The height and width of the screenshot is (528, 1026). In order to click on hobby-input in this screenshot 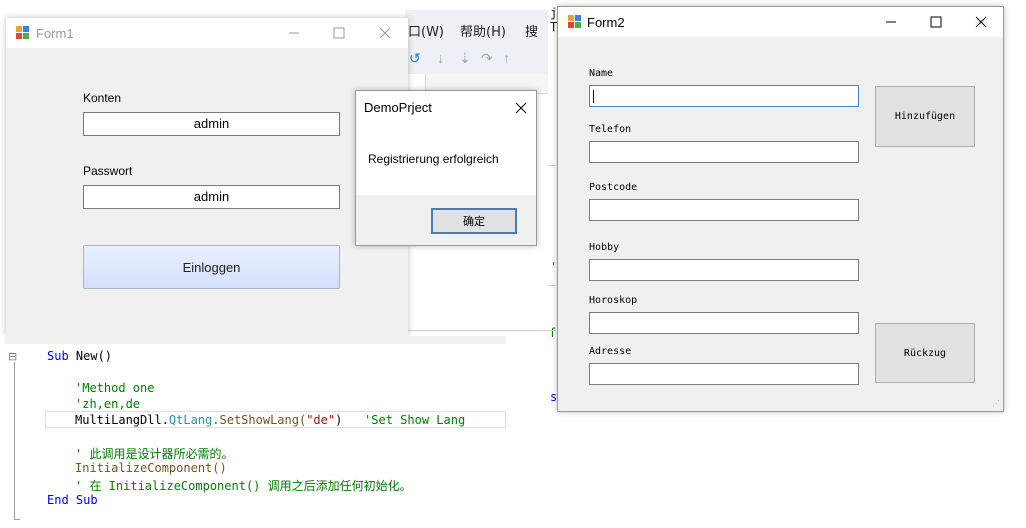, I will do `click(724, 270)`.